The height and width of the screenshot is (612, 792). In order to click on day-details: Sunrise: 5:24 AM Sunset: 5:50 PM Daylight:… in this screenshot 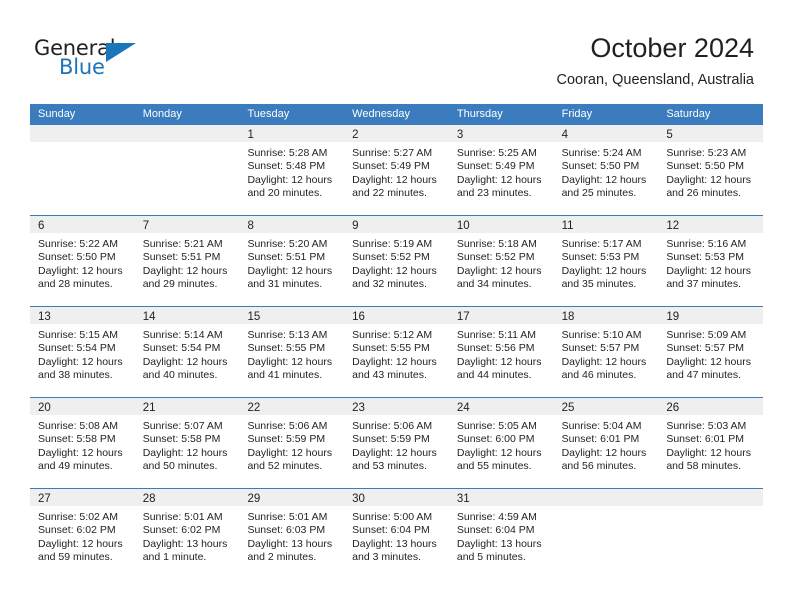, I will do `click(606, 171)`.